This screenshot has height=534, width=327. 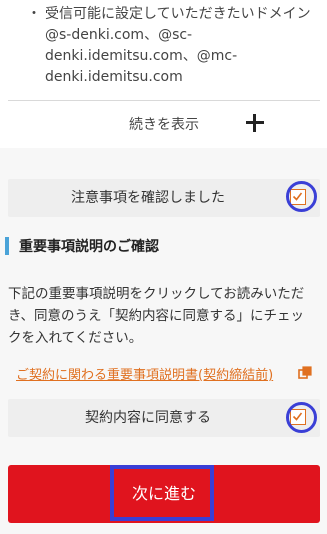 What do you see at coordinates (148, 418) in the screenshot?
I see `agree-contract-label: 契約内容に同意する` at bounding box center [148, 418].